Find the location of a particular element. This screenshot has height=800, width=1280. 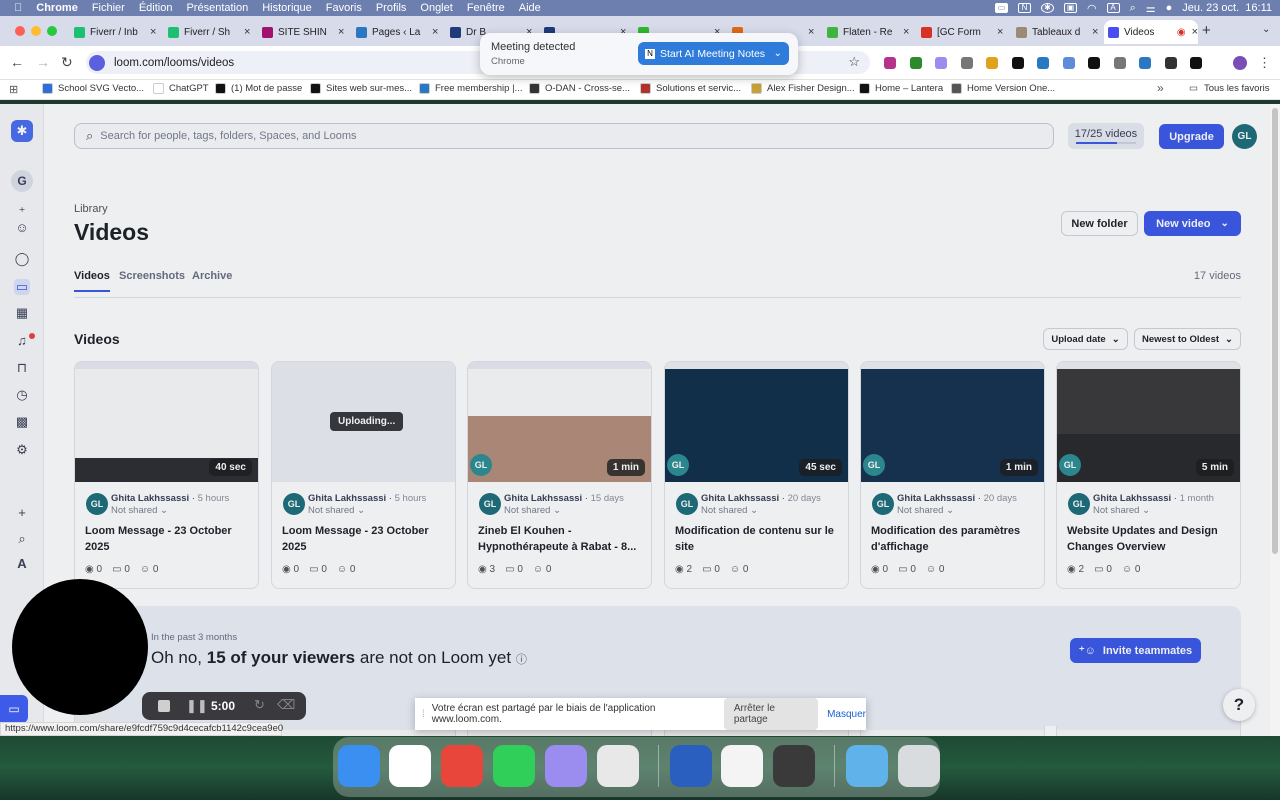

calendar-icon: ▦ is located at coordinates (22, 313).